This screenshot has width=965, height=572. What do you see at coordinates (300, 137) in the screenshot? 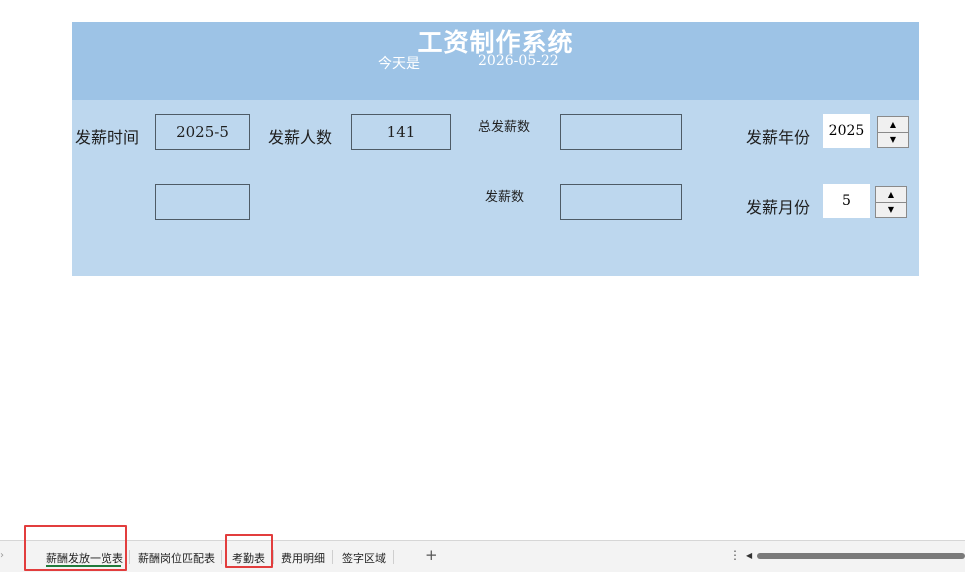
I see `pay-count-label: 发薪人数` at bounding box center [300, 137].